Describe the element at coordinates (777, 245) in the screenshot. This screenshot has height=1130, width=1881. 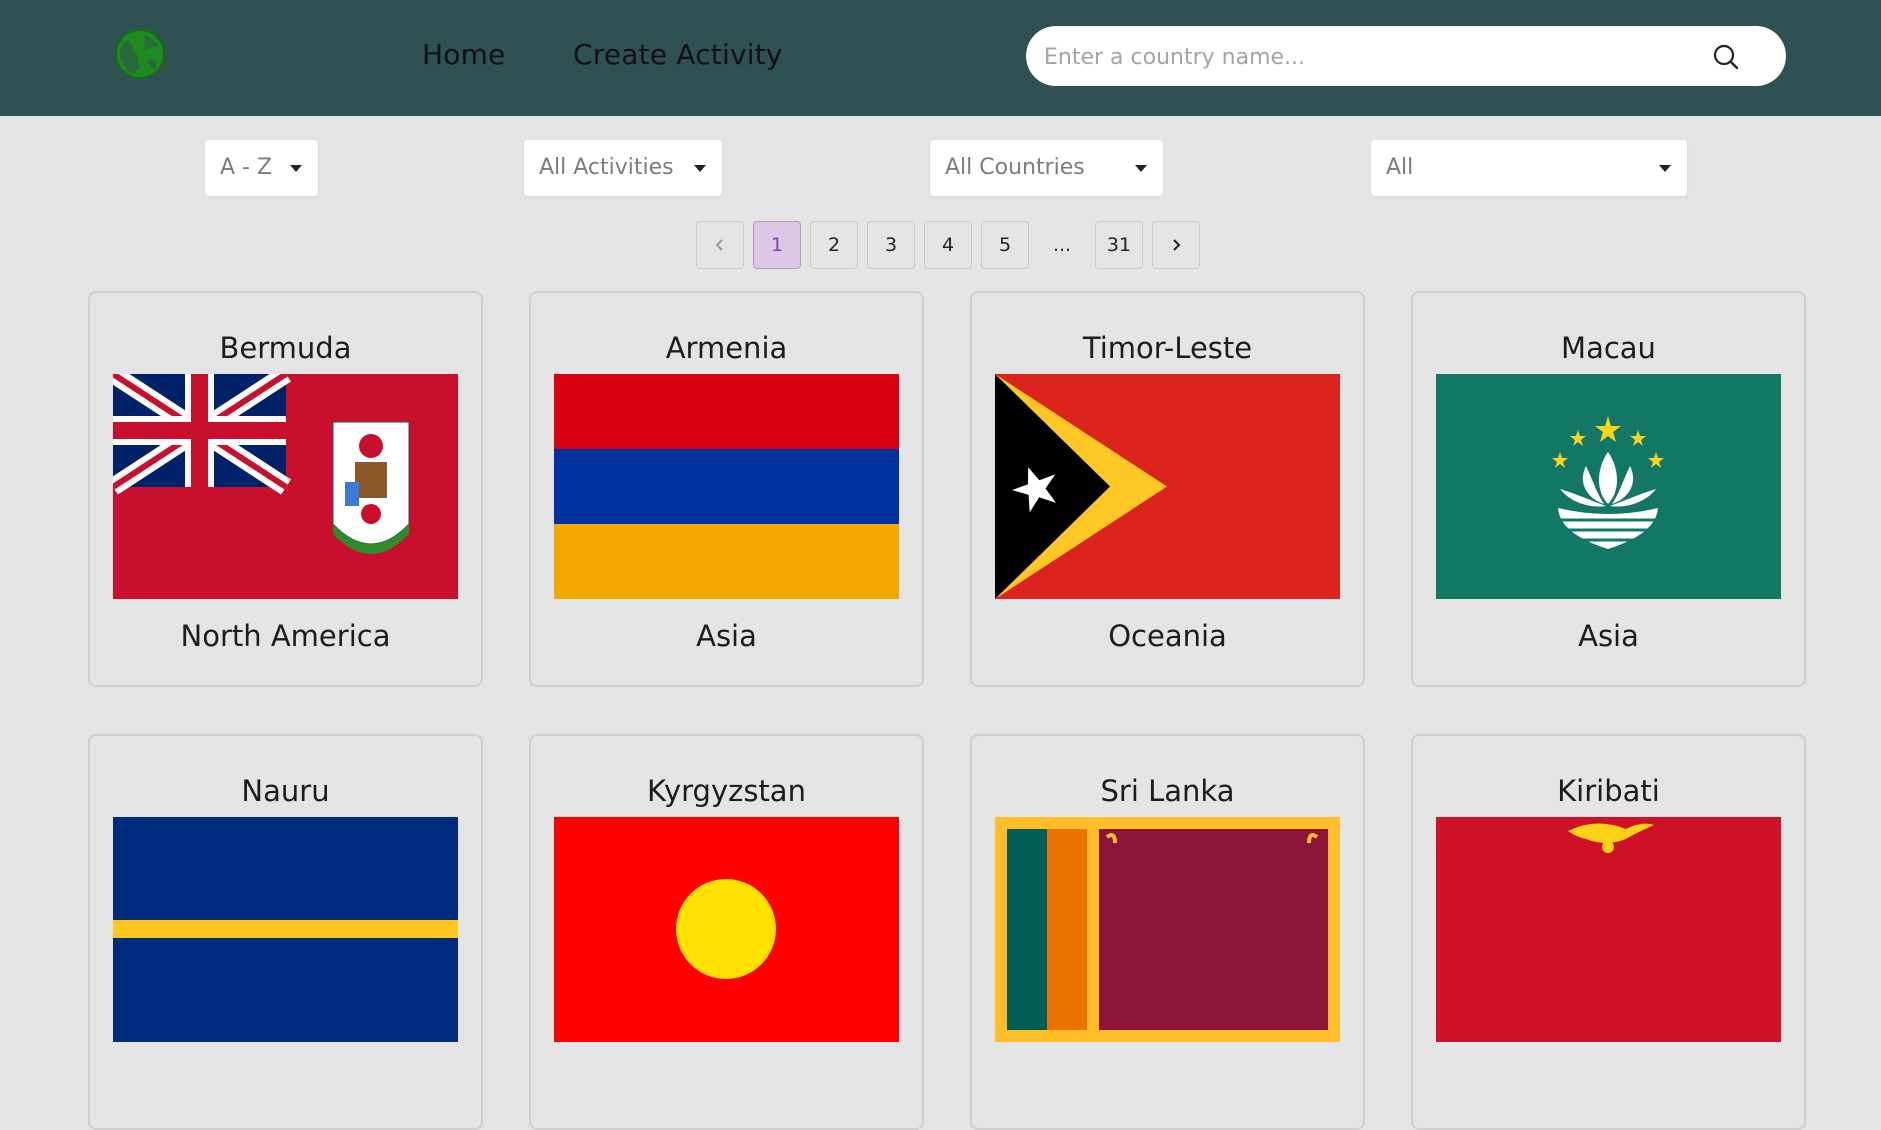
I see `pagination-page-1: 1` at that location.